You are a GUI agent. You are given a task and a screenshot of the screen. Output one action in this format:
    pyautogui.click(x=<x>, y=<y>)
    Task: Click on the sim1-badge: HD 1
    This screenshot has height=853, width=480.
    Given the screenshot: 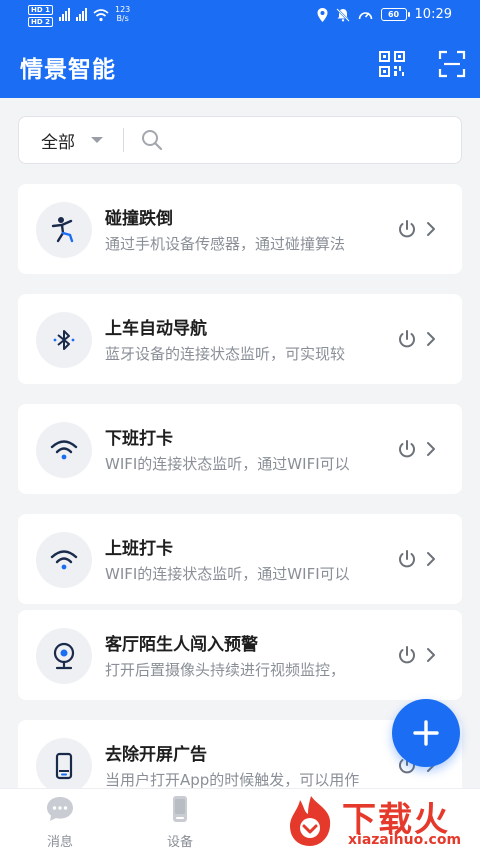 What is the action you would take?
    pyautogui.click(x=40, y=10)
    